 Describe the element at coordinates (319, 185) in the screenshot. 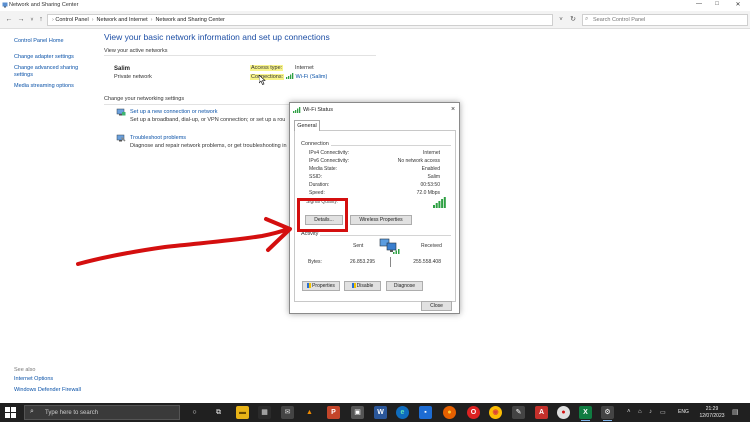

I see `duration-label: Duration:` at that location.